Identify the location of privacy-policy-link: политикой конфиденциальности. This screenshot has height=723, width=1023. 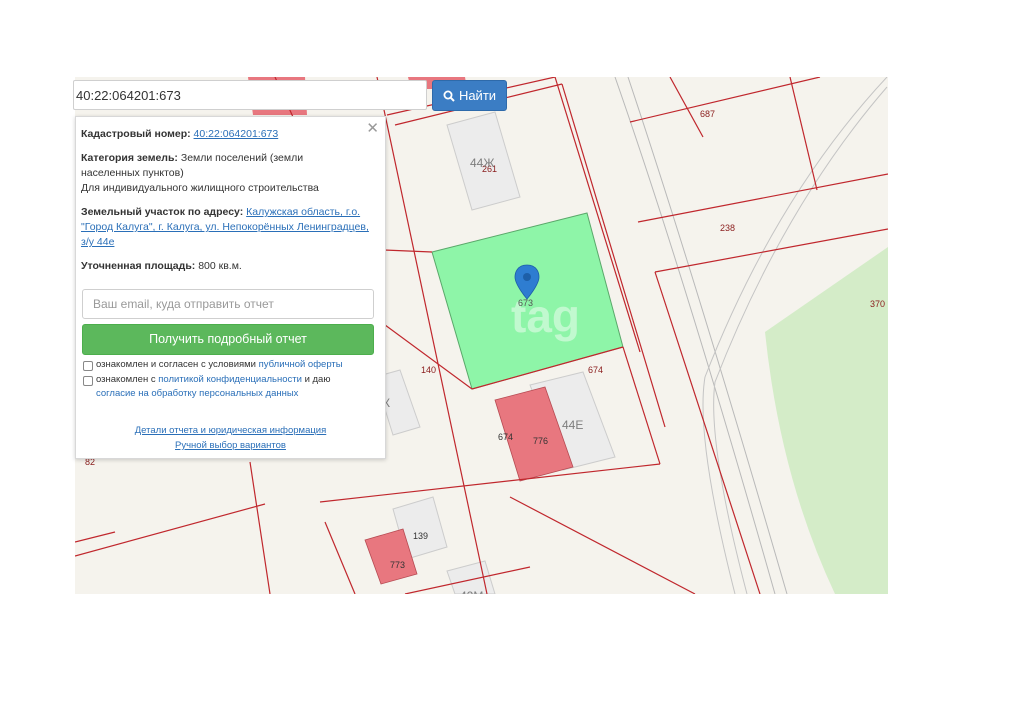
(230, 379).